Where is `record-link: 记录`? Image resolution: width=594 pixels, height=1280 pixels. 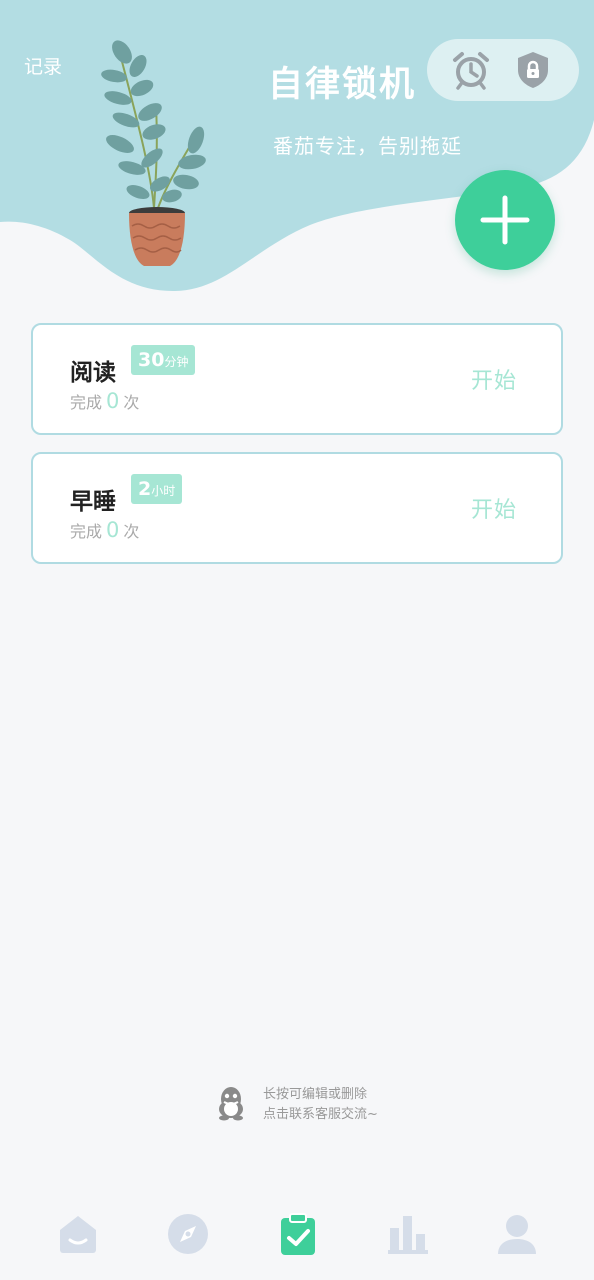
record-link: 记录 is located at coordinates (43, 65).